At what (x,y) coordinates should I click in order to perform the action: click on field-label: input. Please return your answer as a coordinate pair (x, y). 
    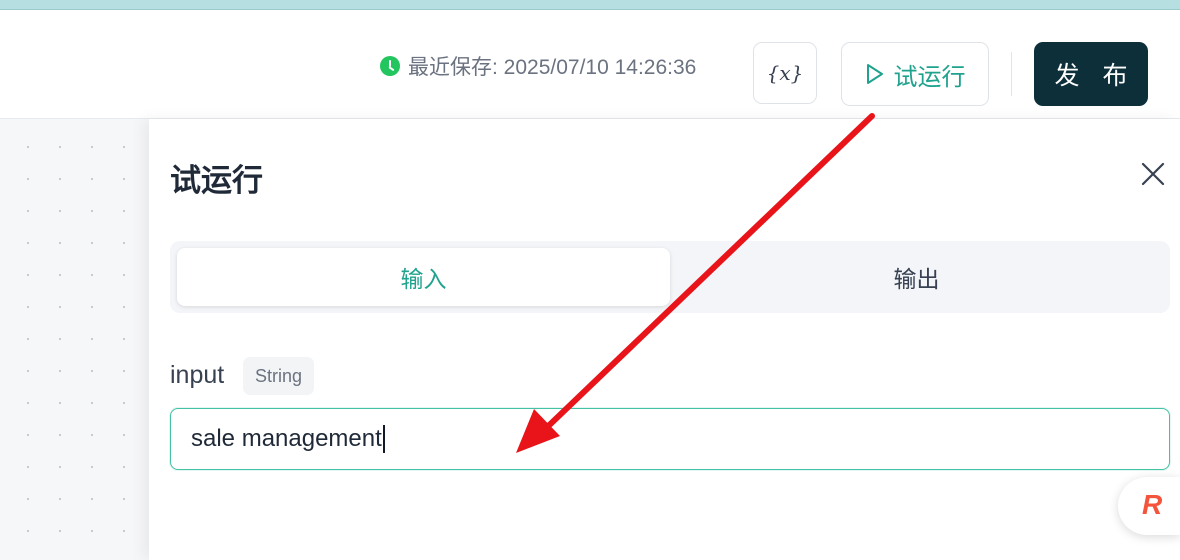
    Looking at the image, I should click on (197, 375).